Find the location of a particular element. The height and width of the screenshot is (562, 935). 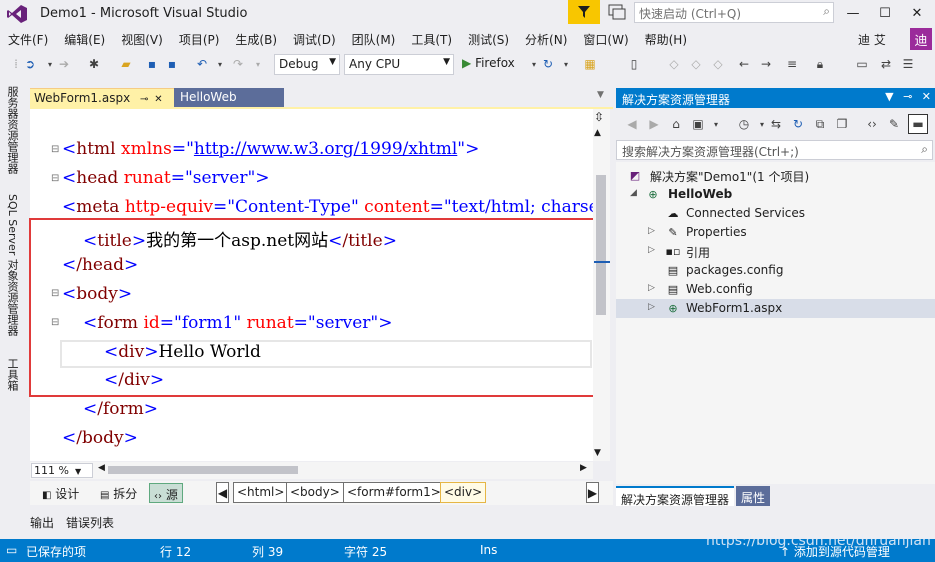

forward-icon: ▶ is located at coordinates (654, 124).